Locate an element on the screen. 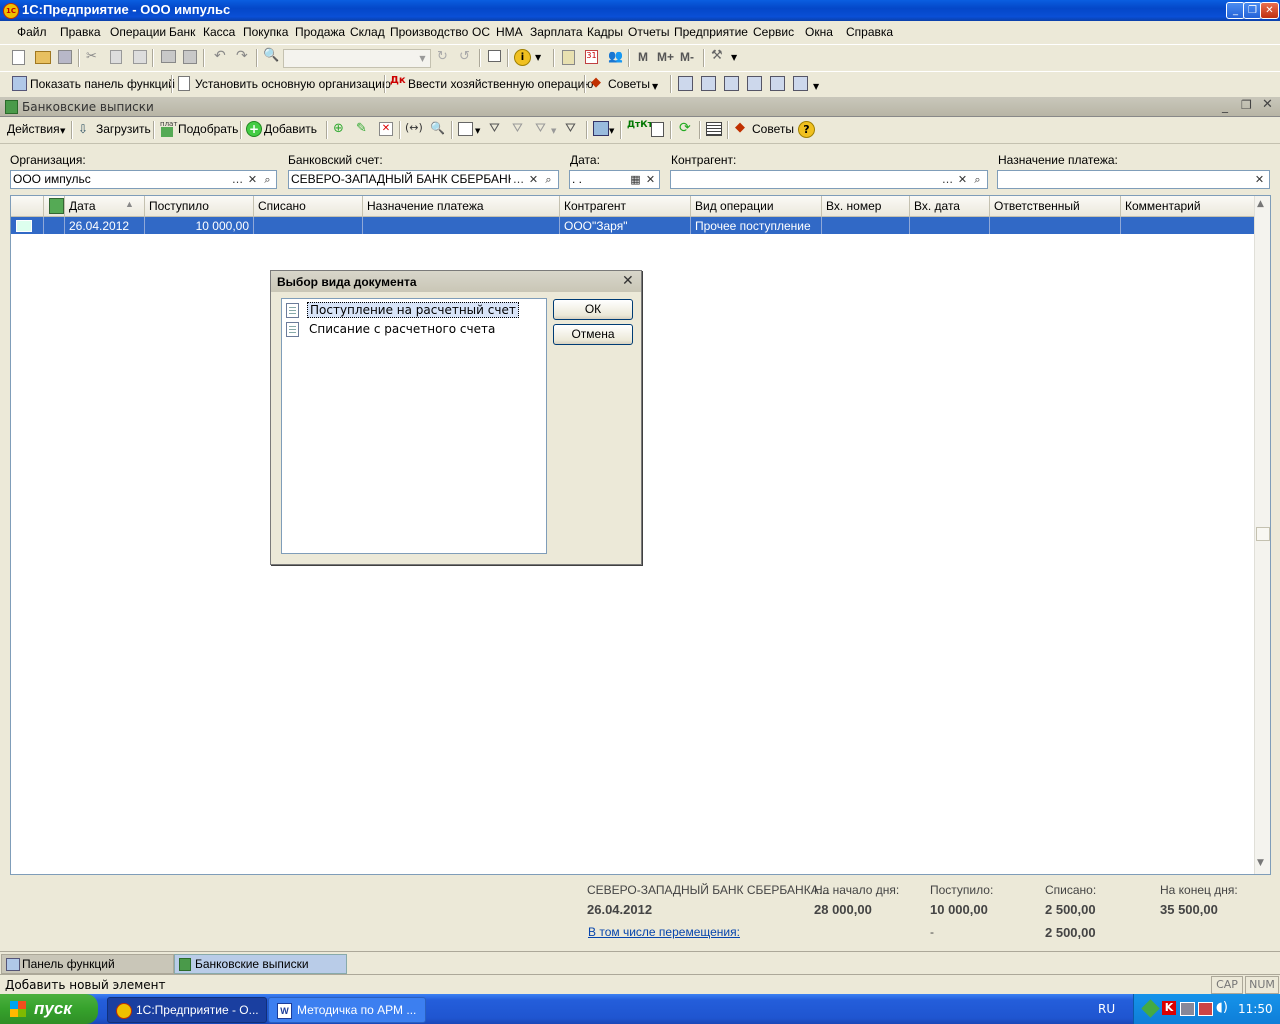  tab-function-panel: Панель функций is located at coordinates (87, 964).